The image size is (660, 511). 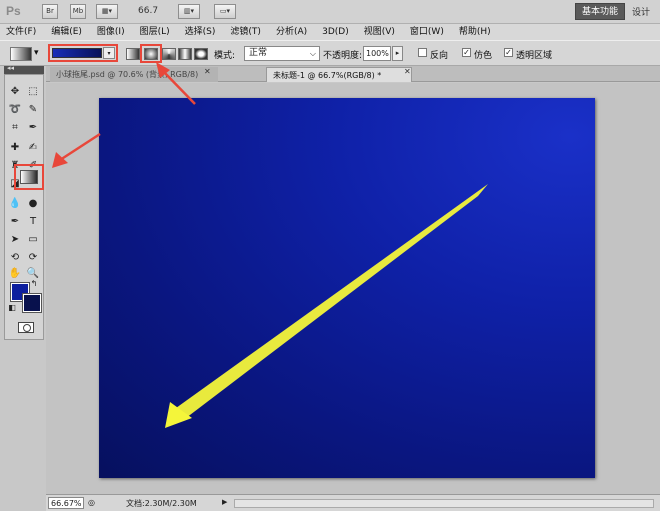 I want to click on menu-window: 窗口(W), so click(x=427, y=32).